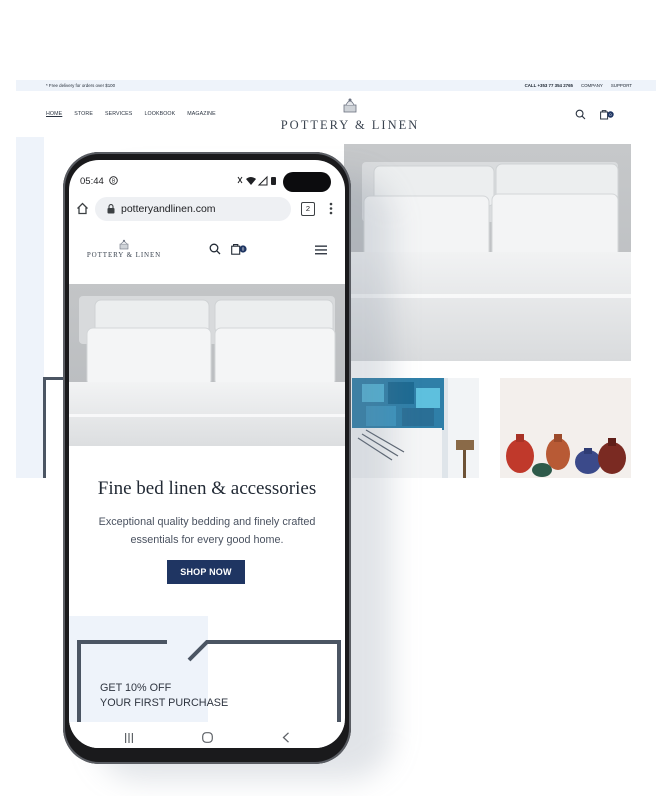  Describe the element at coordinates (243, 249) in the screenshot. I see `mobile-cart-count: 0` at that location.